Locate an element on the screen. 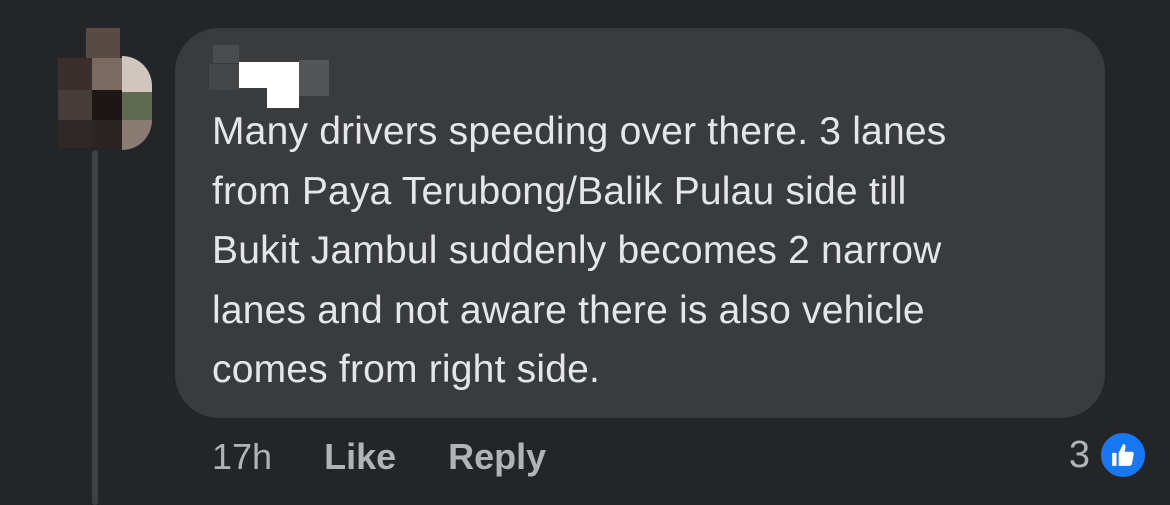  comment-line: from Paya Terubong/Balik Pulau side till is located at coordinates (559, 191).